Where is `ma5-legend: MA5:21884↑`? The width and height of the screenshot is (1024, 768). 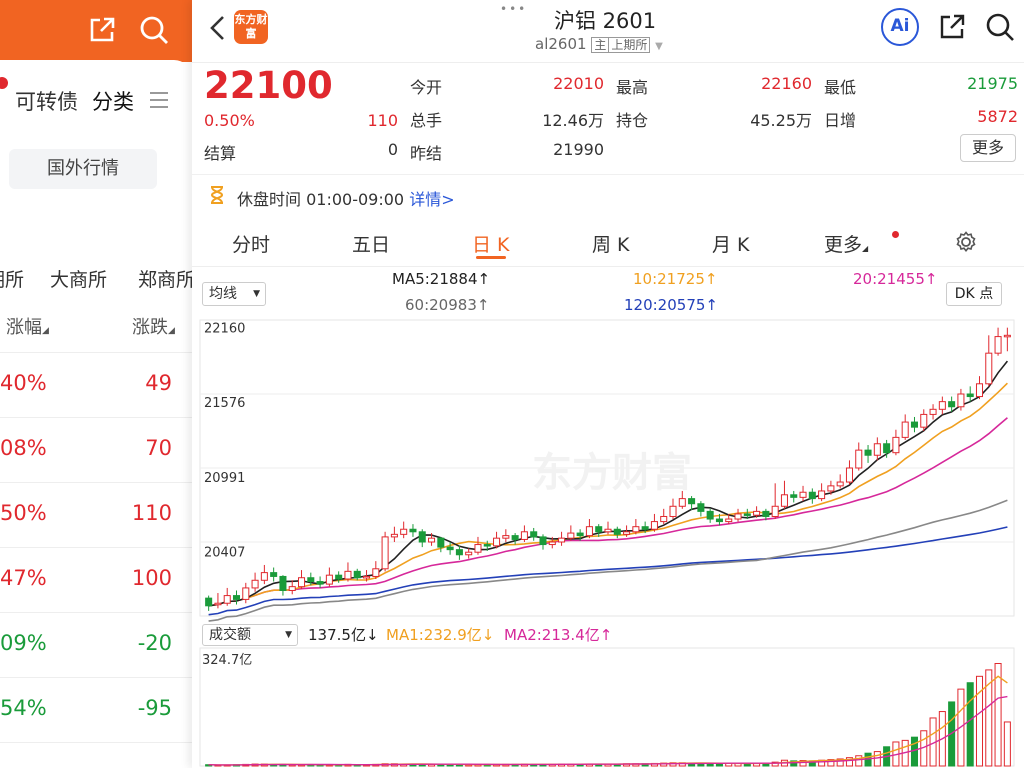 ma5-legend: MA5:21884↑ is located at coordinates (441, 279).